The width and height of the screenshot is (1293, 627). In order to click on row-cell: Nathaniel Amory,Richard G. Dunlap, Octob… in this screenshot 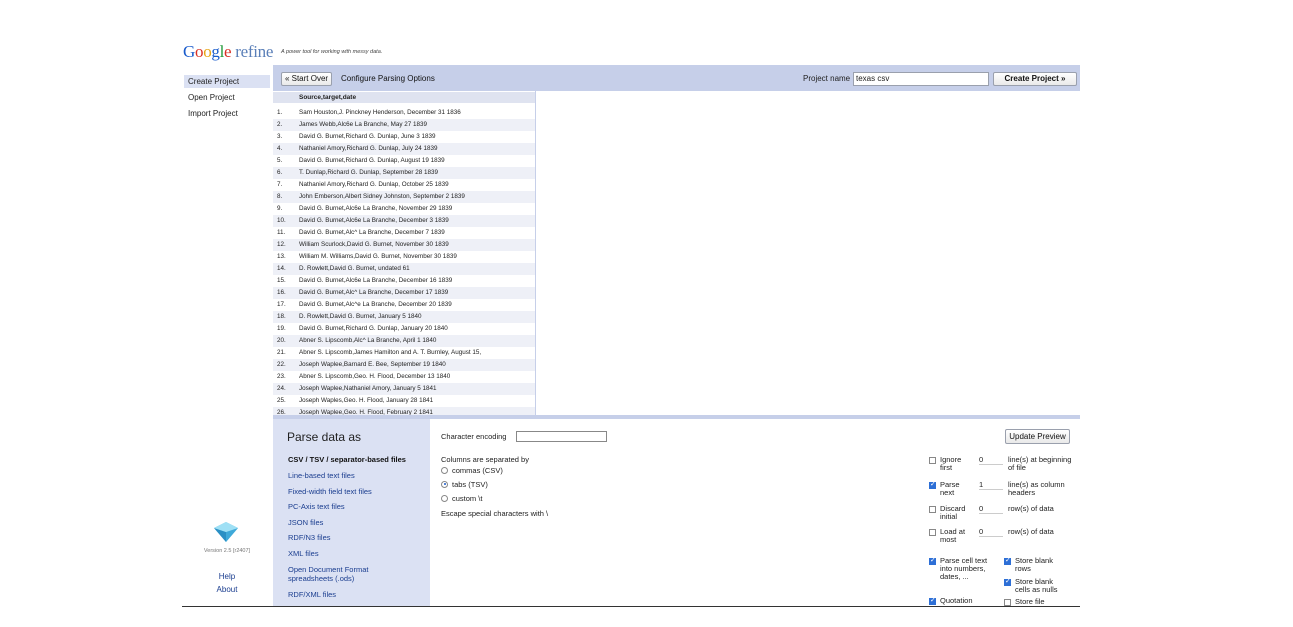, I will do `click(374, 184)`.